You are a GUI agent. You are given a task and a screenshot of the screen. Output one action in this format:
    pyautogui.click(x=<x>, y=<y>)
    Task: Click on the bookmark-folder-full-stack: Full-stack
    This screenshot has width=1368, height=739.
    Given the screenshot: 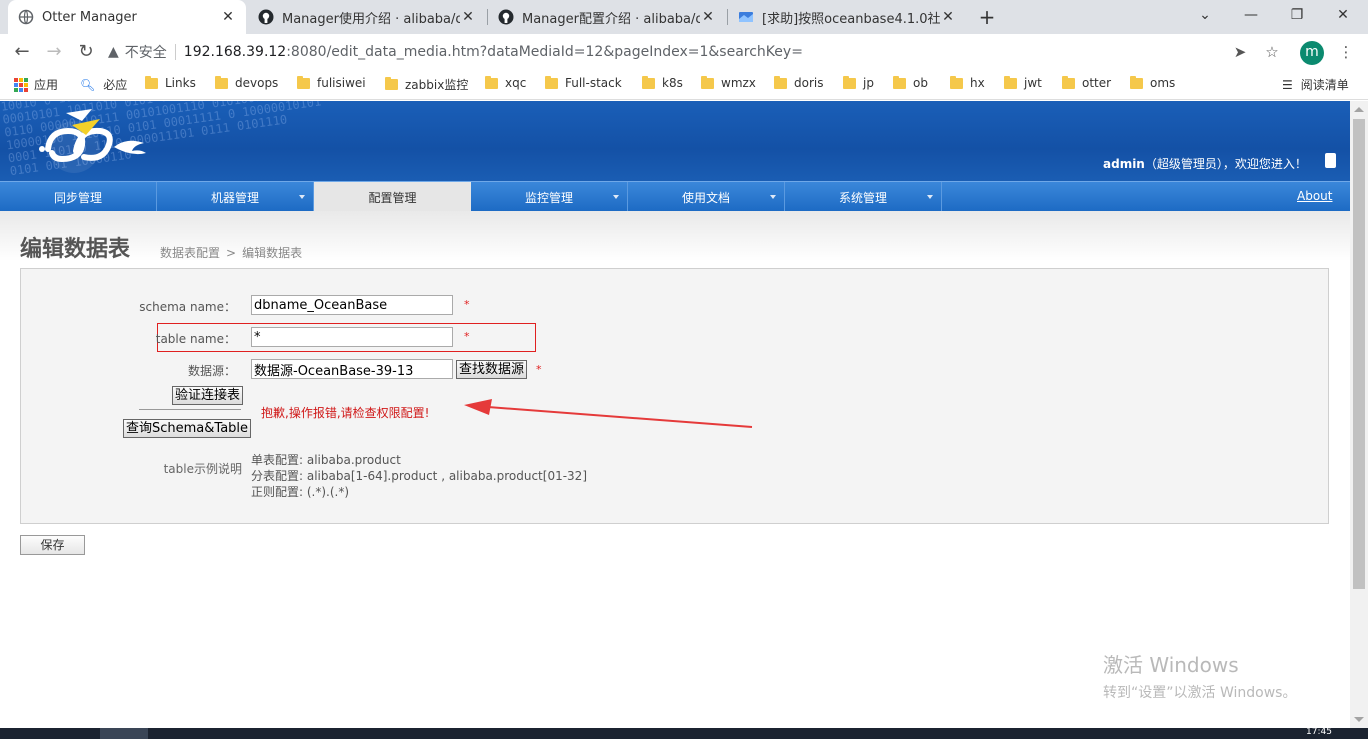 What is the action you would take?
    pyautogui.click(x=583, y=82)
    